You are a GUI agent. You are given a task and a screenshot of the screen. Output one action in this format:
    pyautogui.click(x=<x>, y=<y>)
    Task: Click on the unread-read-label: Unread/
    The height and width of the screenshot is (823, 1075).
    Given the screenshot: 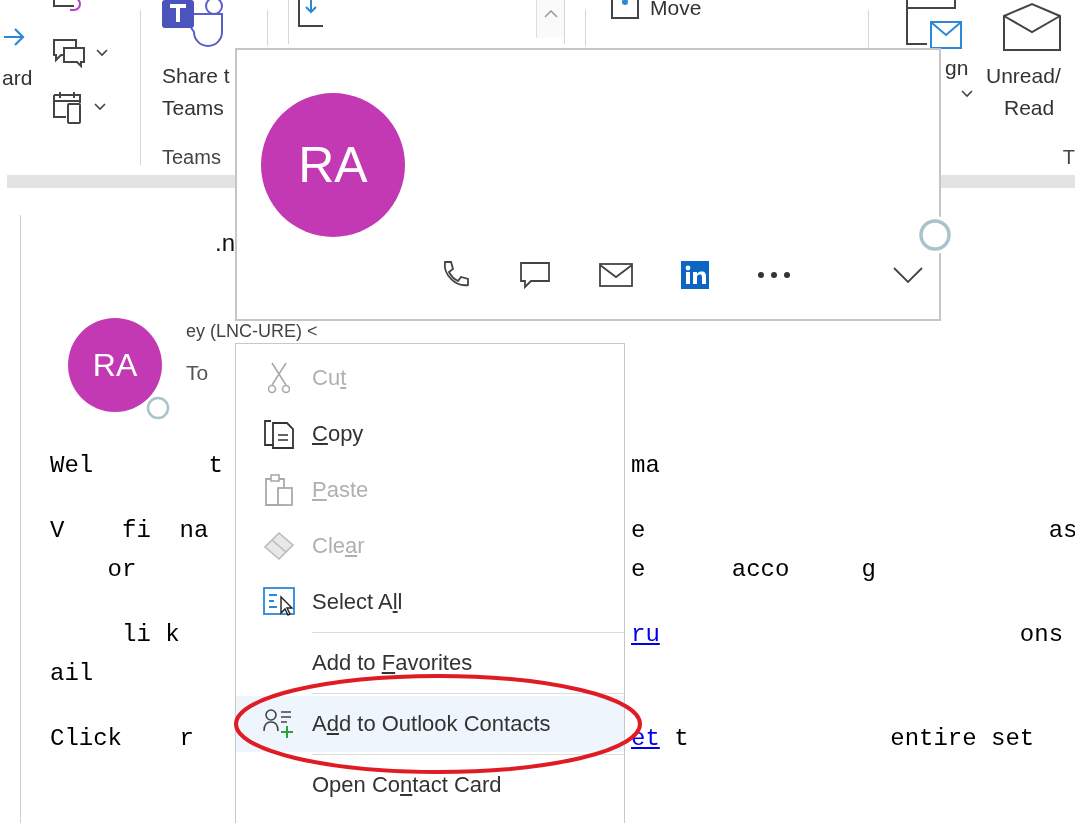 What is the action you would take?
    pyautogui.click(x=1023, y=76)
    